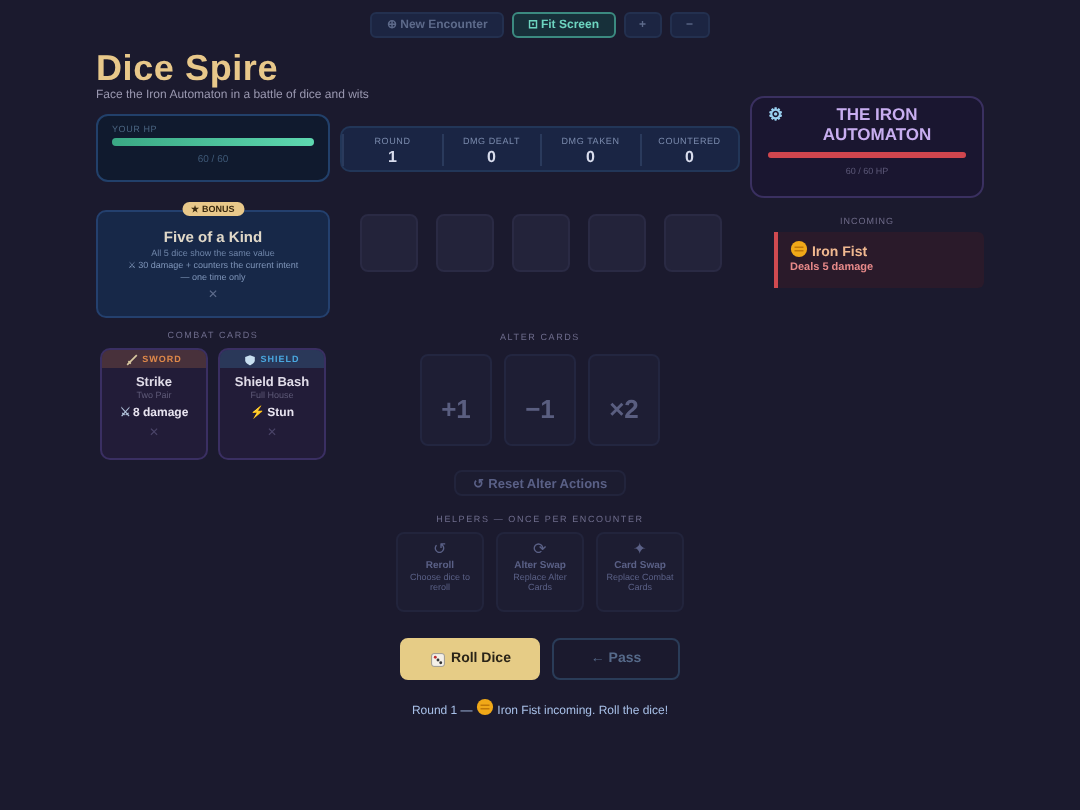  What do you see at coordinates (188, 67) in the screenshot?
I see `page-title: Dice Spire` at bounding box center [188, 67].